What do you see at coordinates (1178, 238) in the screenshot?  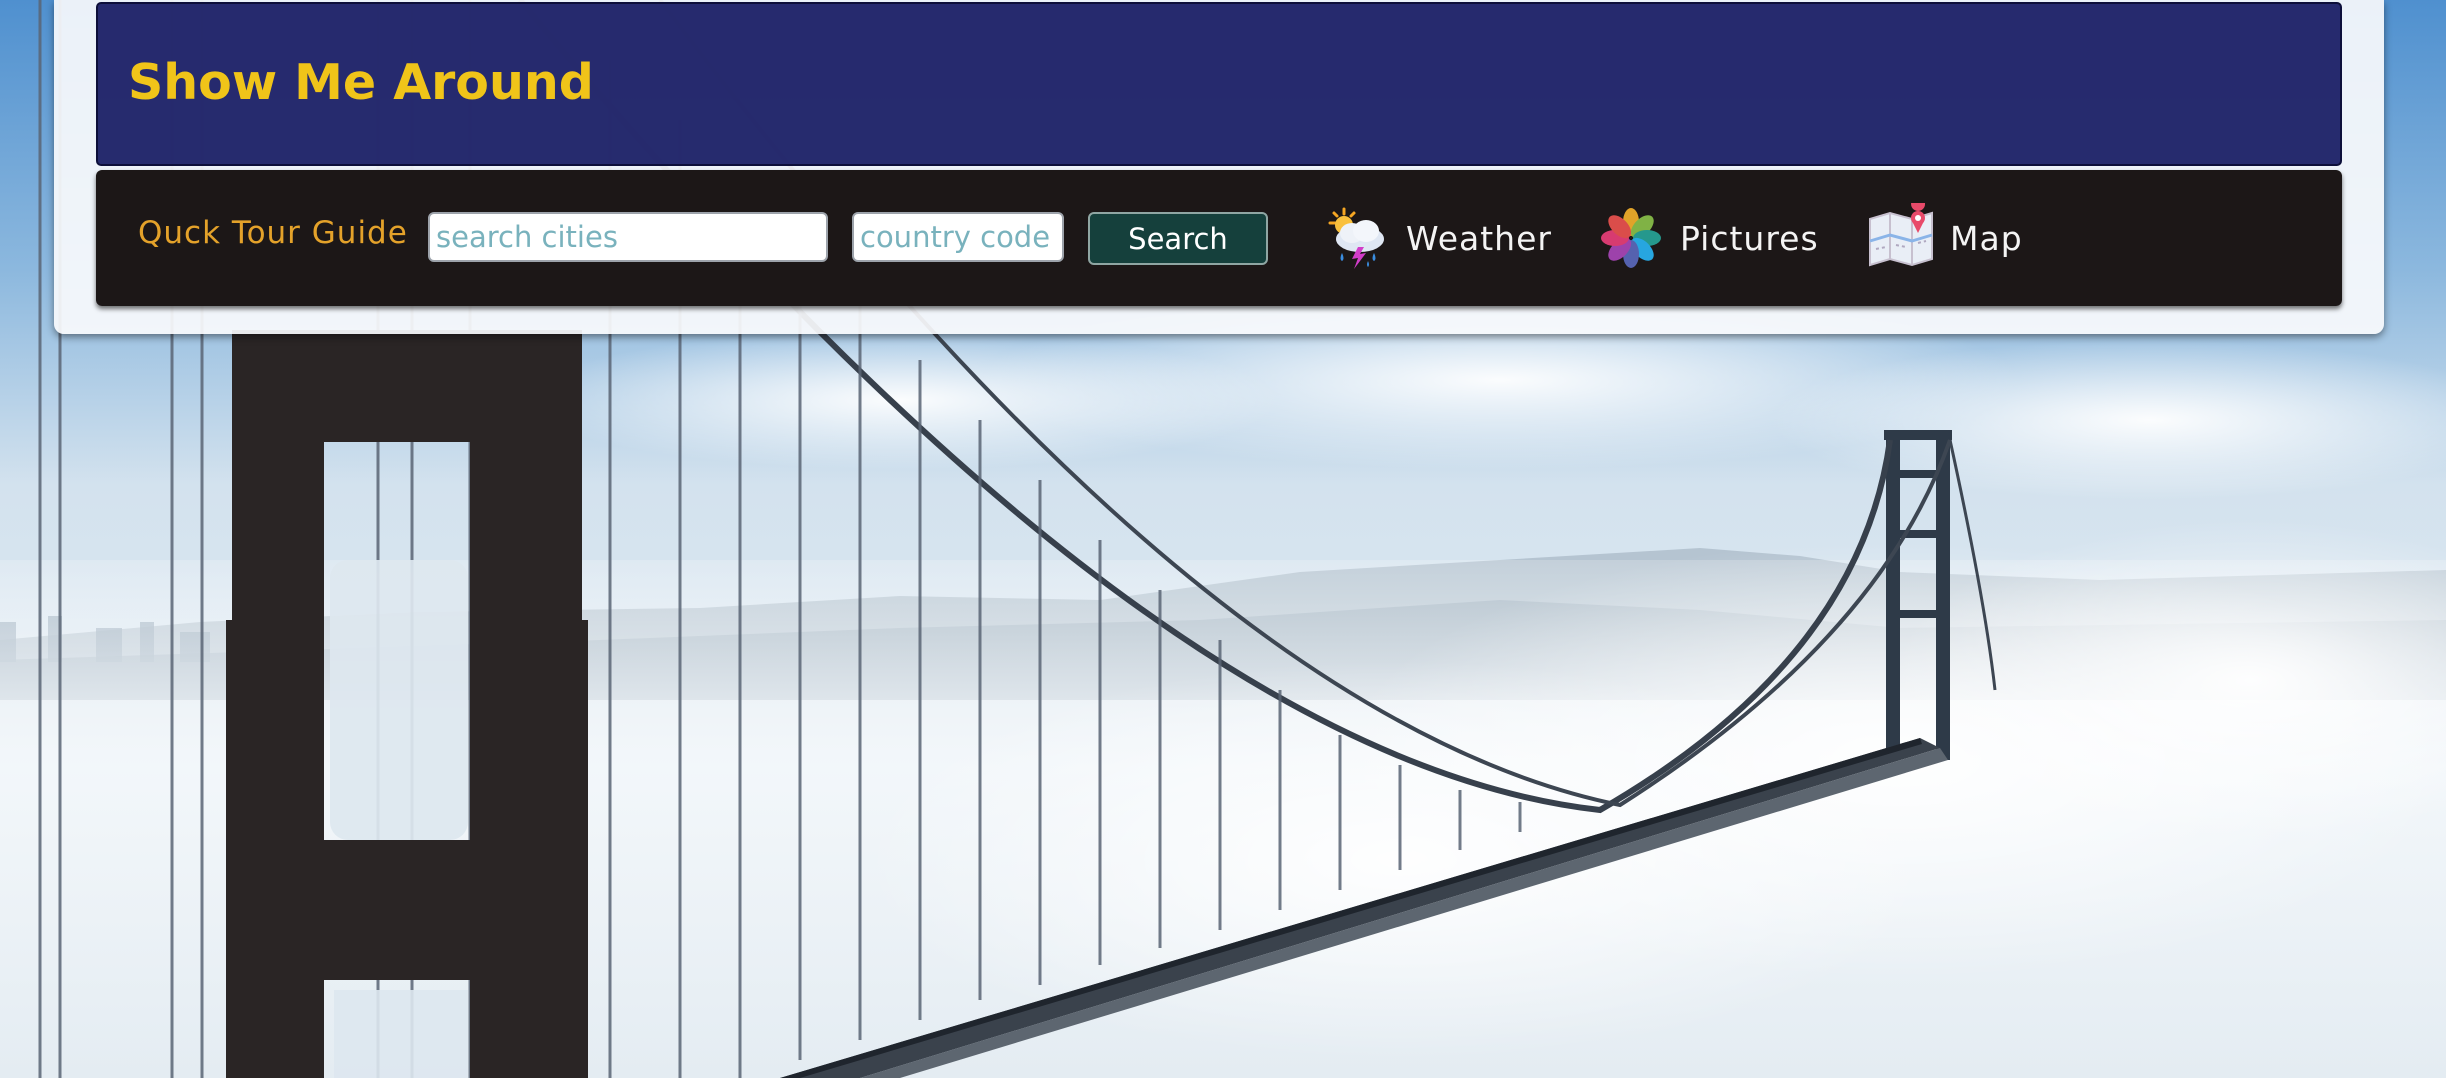 I see `search-button: Search` at bounding box center [1178, 238].